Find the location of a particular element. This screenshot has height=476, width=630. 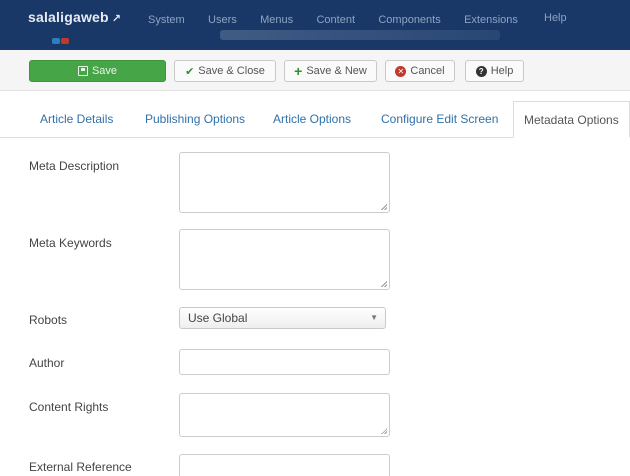

cancel-icon: ✕ is located at coordinates (401, 71).